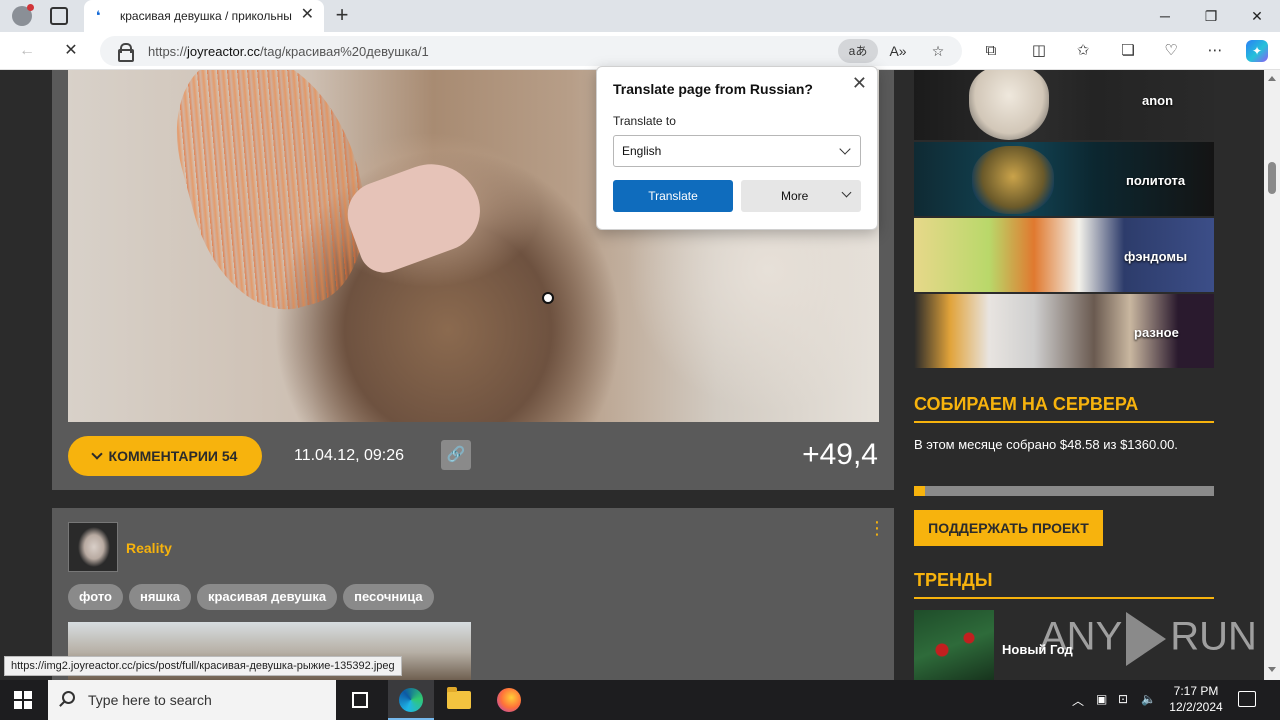  Describe the element at coordinates (1064, 255) in the screenshot. I see `sidebar-category-fandoms: фэндомы` at that location.